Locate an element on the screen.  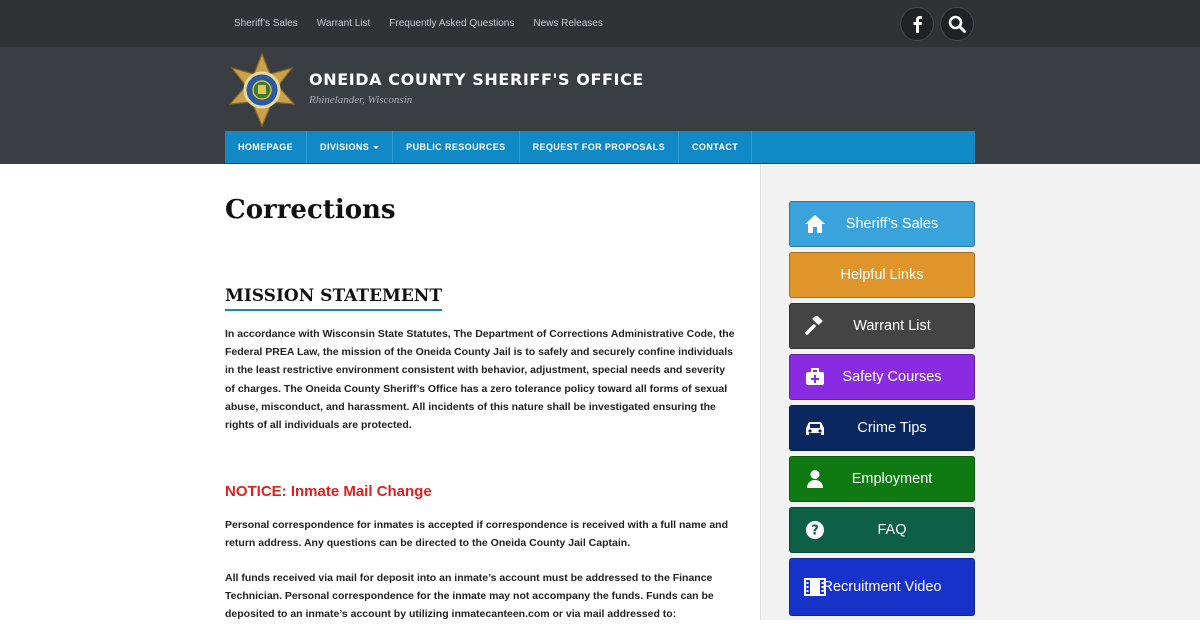
site-subtitle: Rhinelander, Wisconsin is located at coordinates (361, 100).